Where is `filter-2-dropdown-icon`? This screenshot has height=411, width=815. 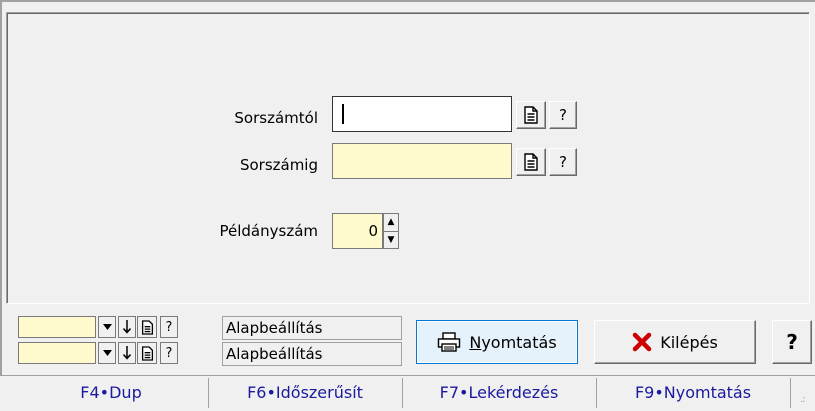 filter-2-dropdown-icon is located at coordinates (107, 353).